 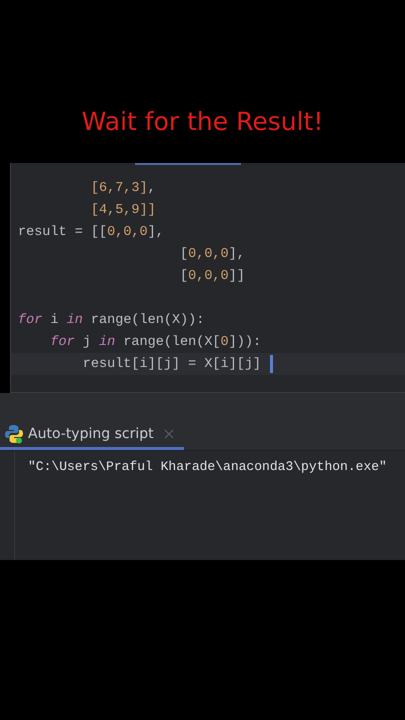 I want to click on video-caption: Wait for the Result!, so click(x=203, y=121).